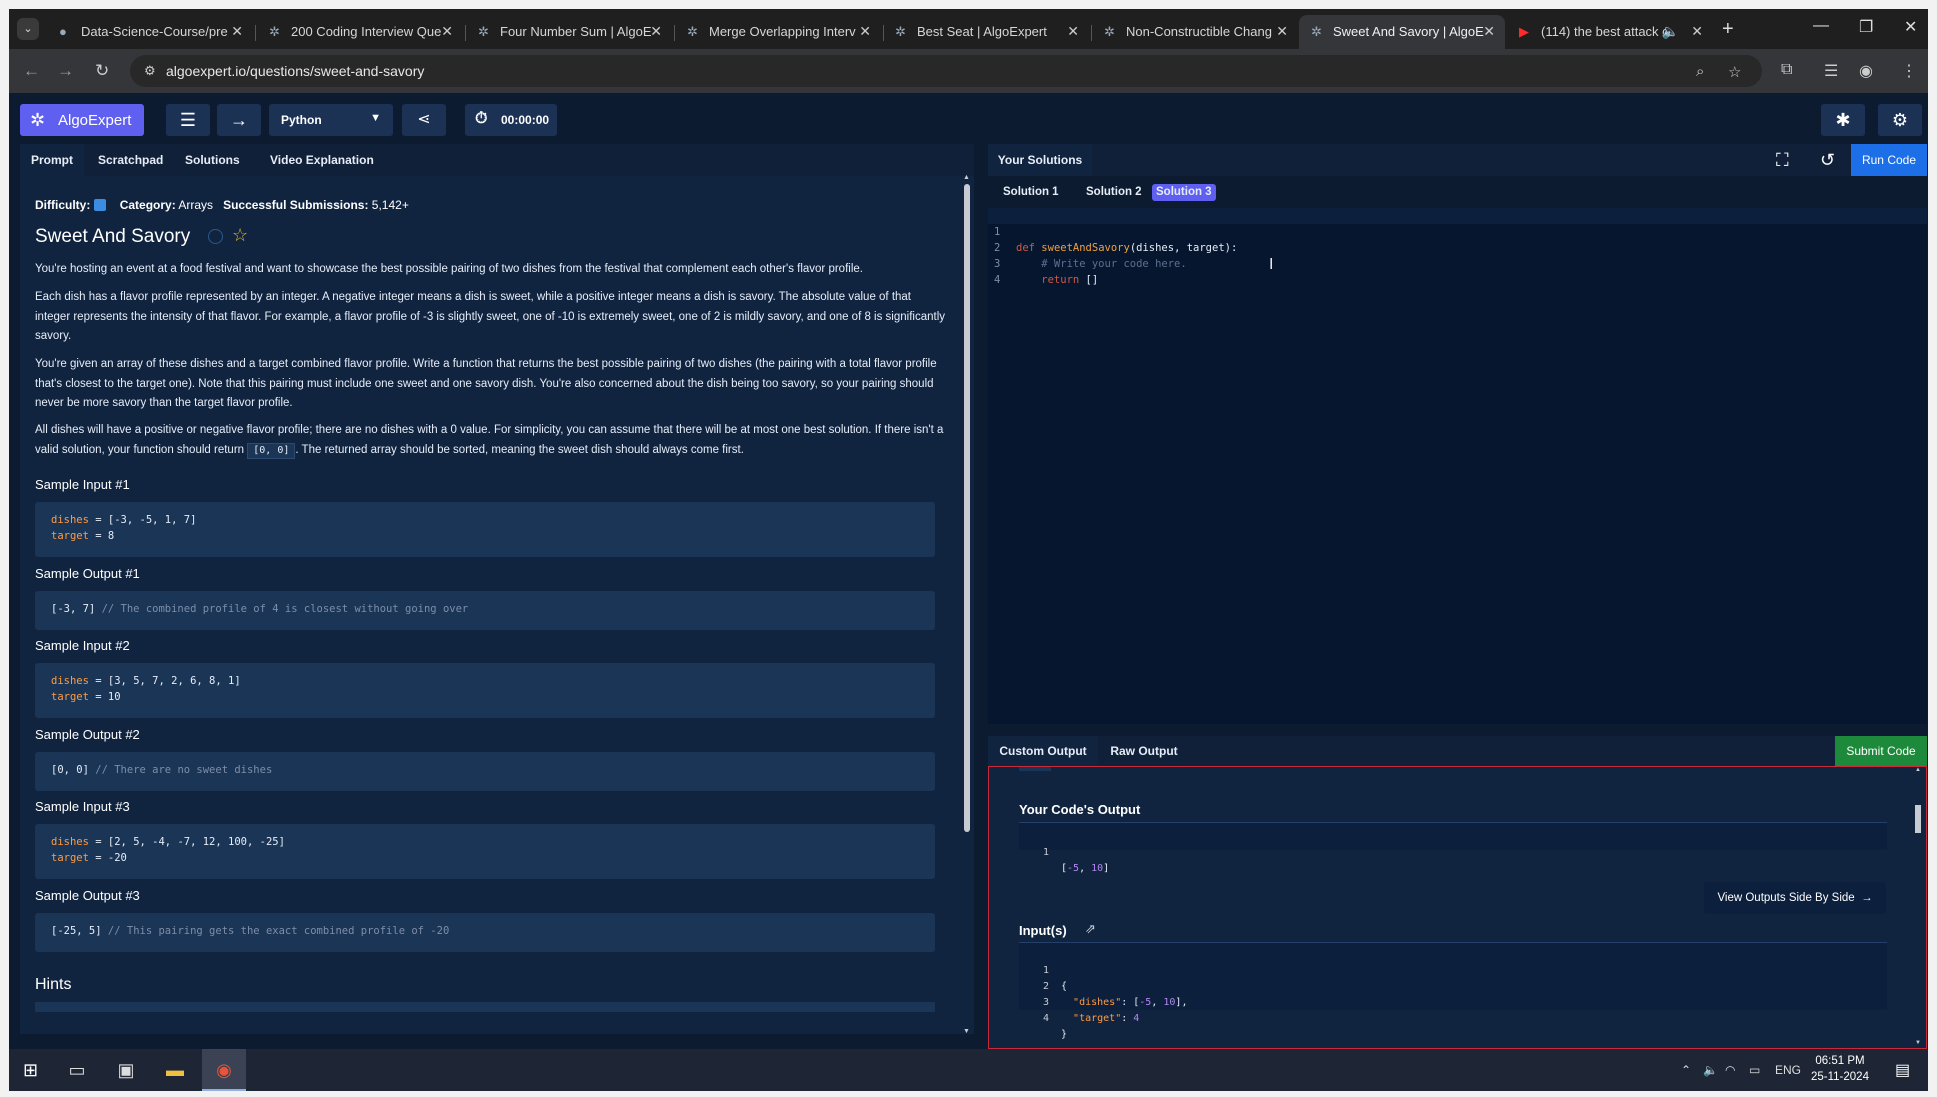  I want to click on language-select: Python ▼, so click(331, 120).